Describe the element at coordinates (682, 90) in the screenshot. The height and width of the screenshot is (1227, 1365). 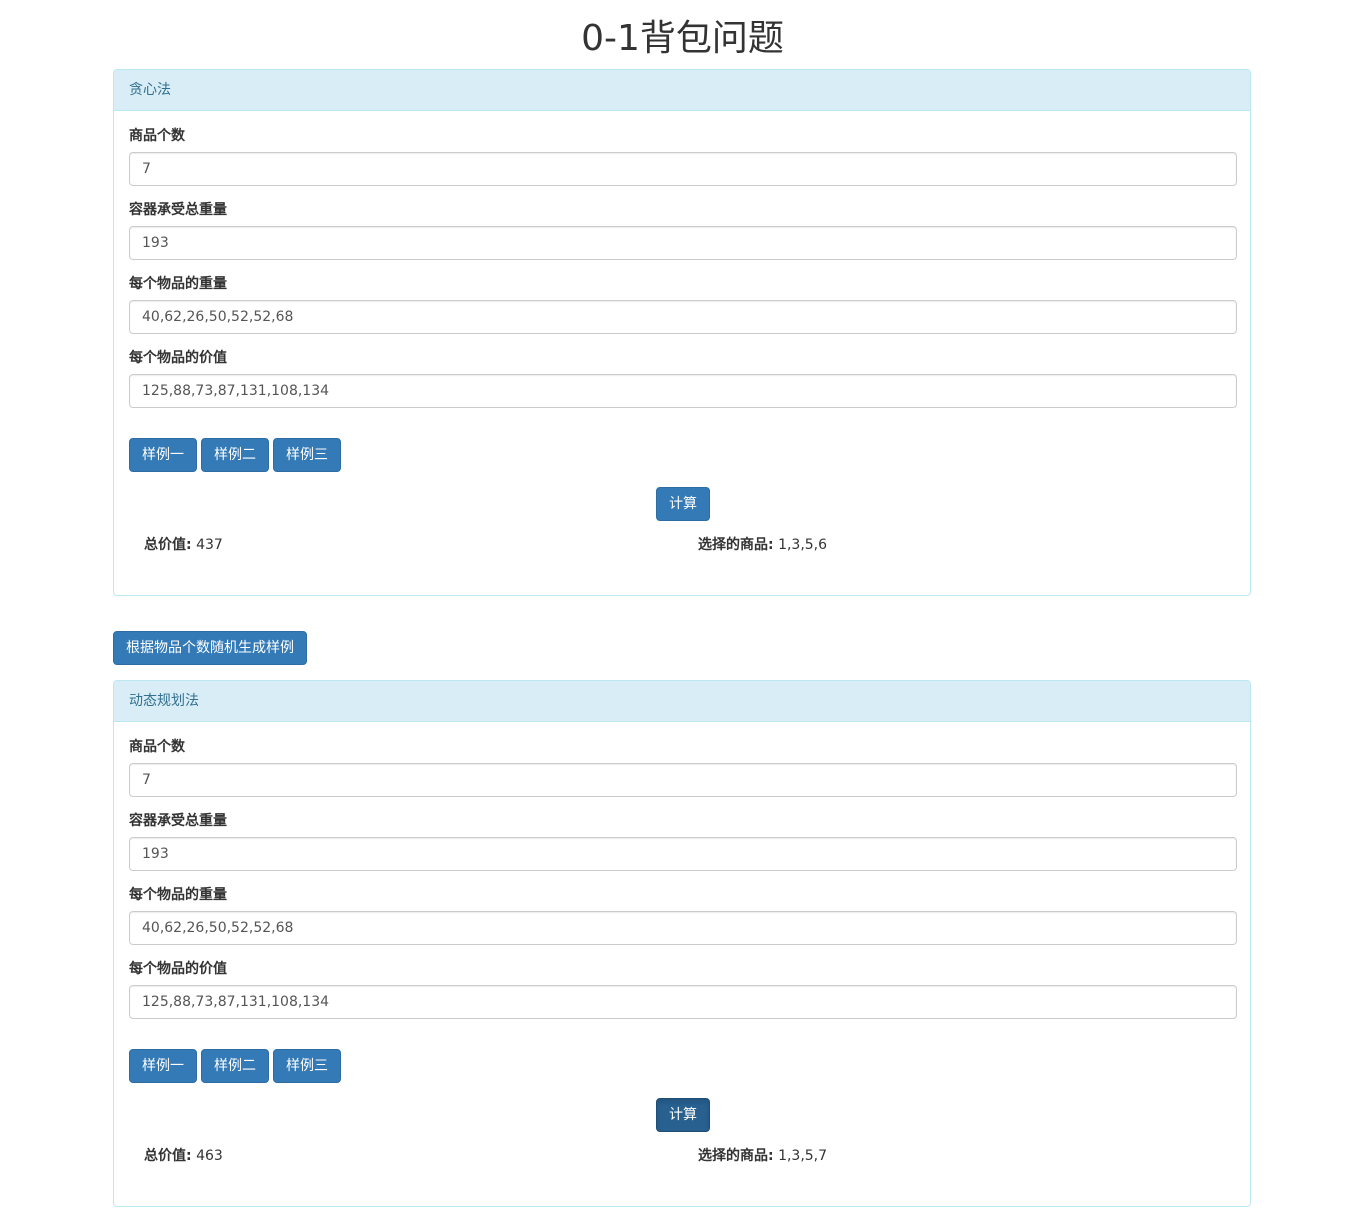
I see `greedy-panel-heading: 贪心法` at that location.